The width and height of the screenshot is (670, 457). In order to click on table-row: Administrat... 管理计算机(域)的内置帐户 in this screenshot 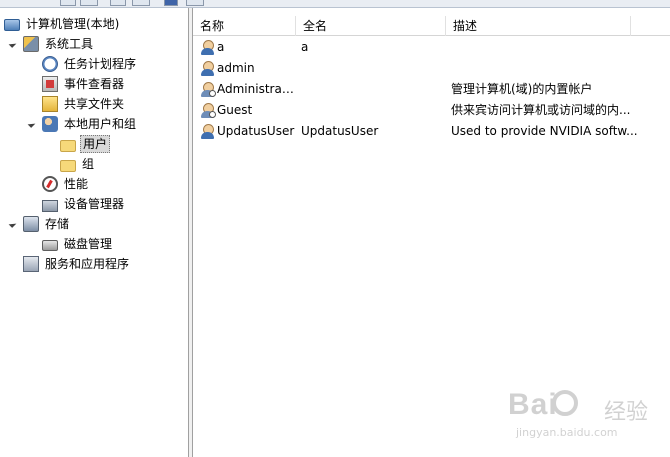, I will do `click(431, 89)`.